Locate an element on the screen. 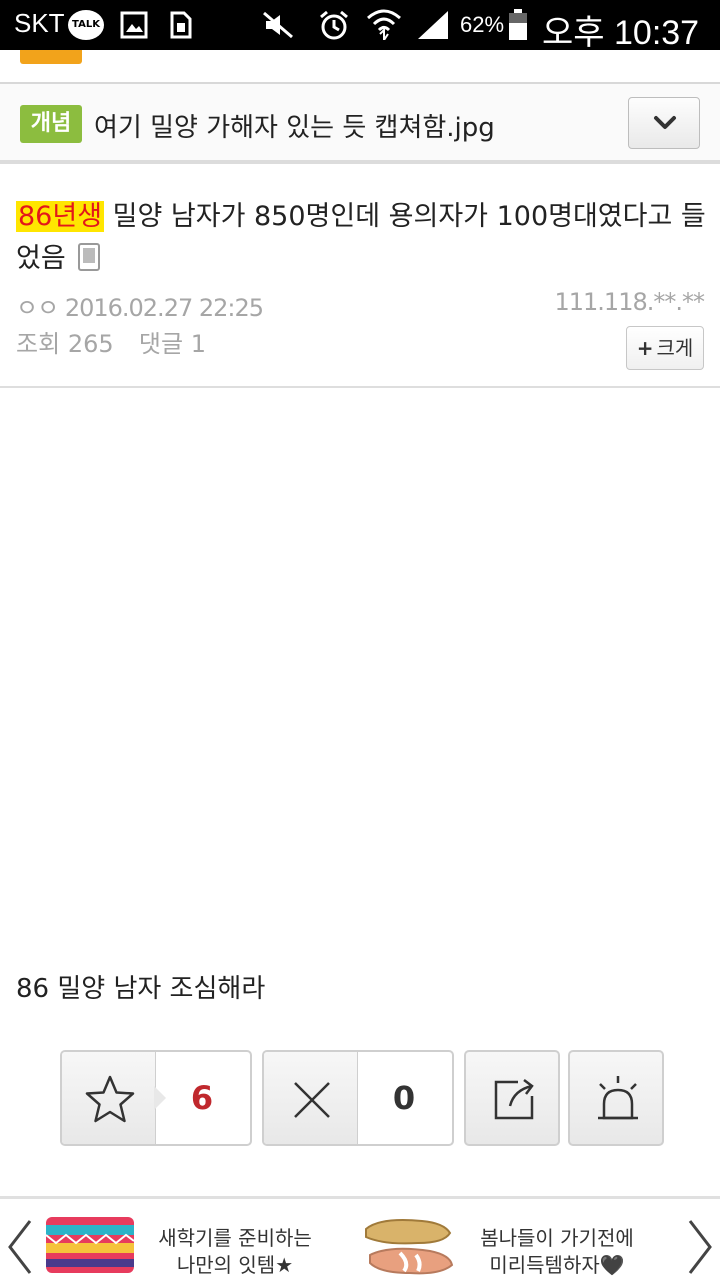 The width and height of the screenshot is (720, 1280). chevron-left-icon is located at coordinates (19, 1247).